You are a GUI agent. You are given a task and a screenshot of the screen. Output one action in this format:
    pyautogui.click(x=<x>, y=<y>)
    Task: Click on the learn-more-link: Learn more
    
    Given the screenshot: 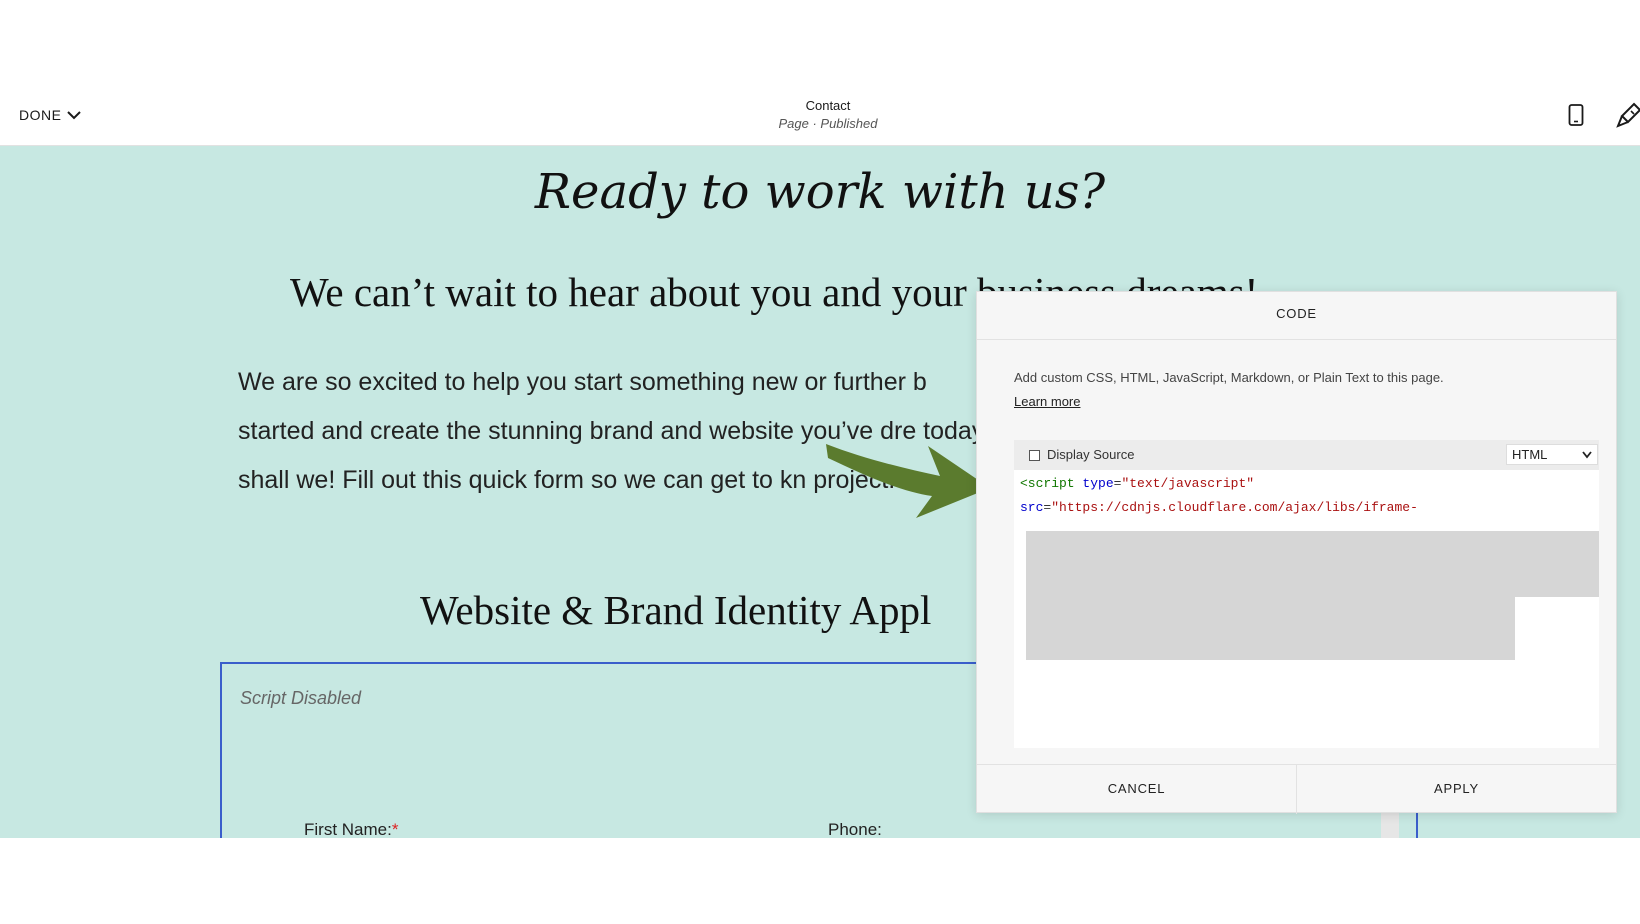 What is the action you would take?
    pyautogui.click(x=1047, y=401)
    